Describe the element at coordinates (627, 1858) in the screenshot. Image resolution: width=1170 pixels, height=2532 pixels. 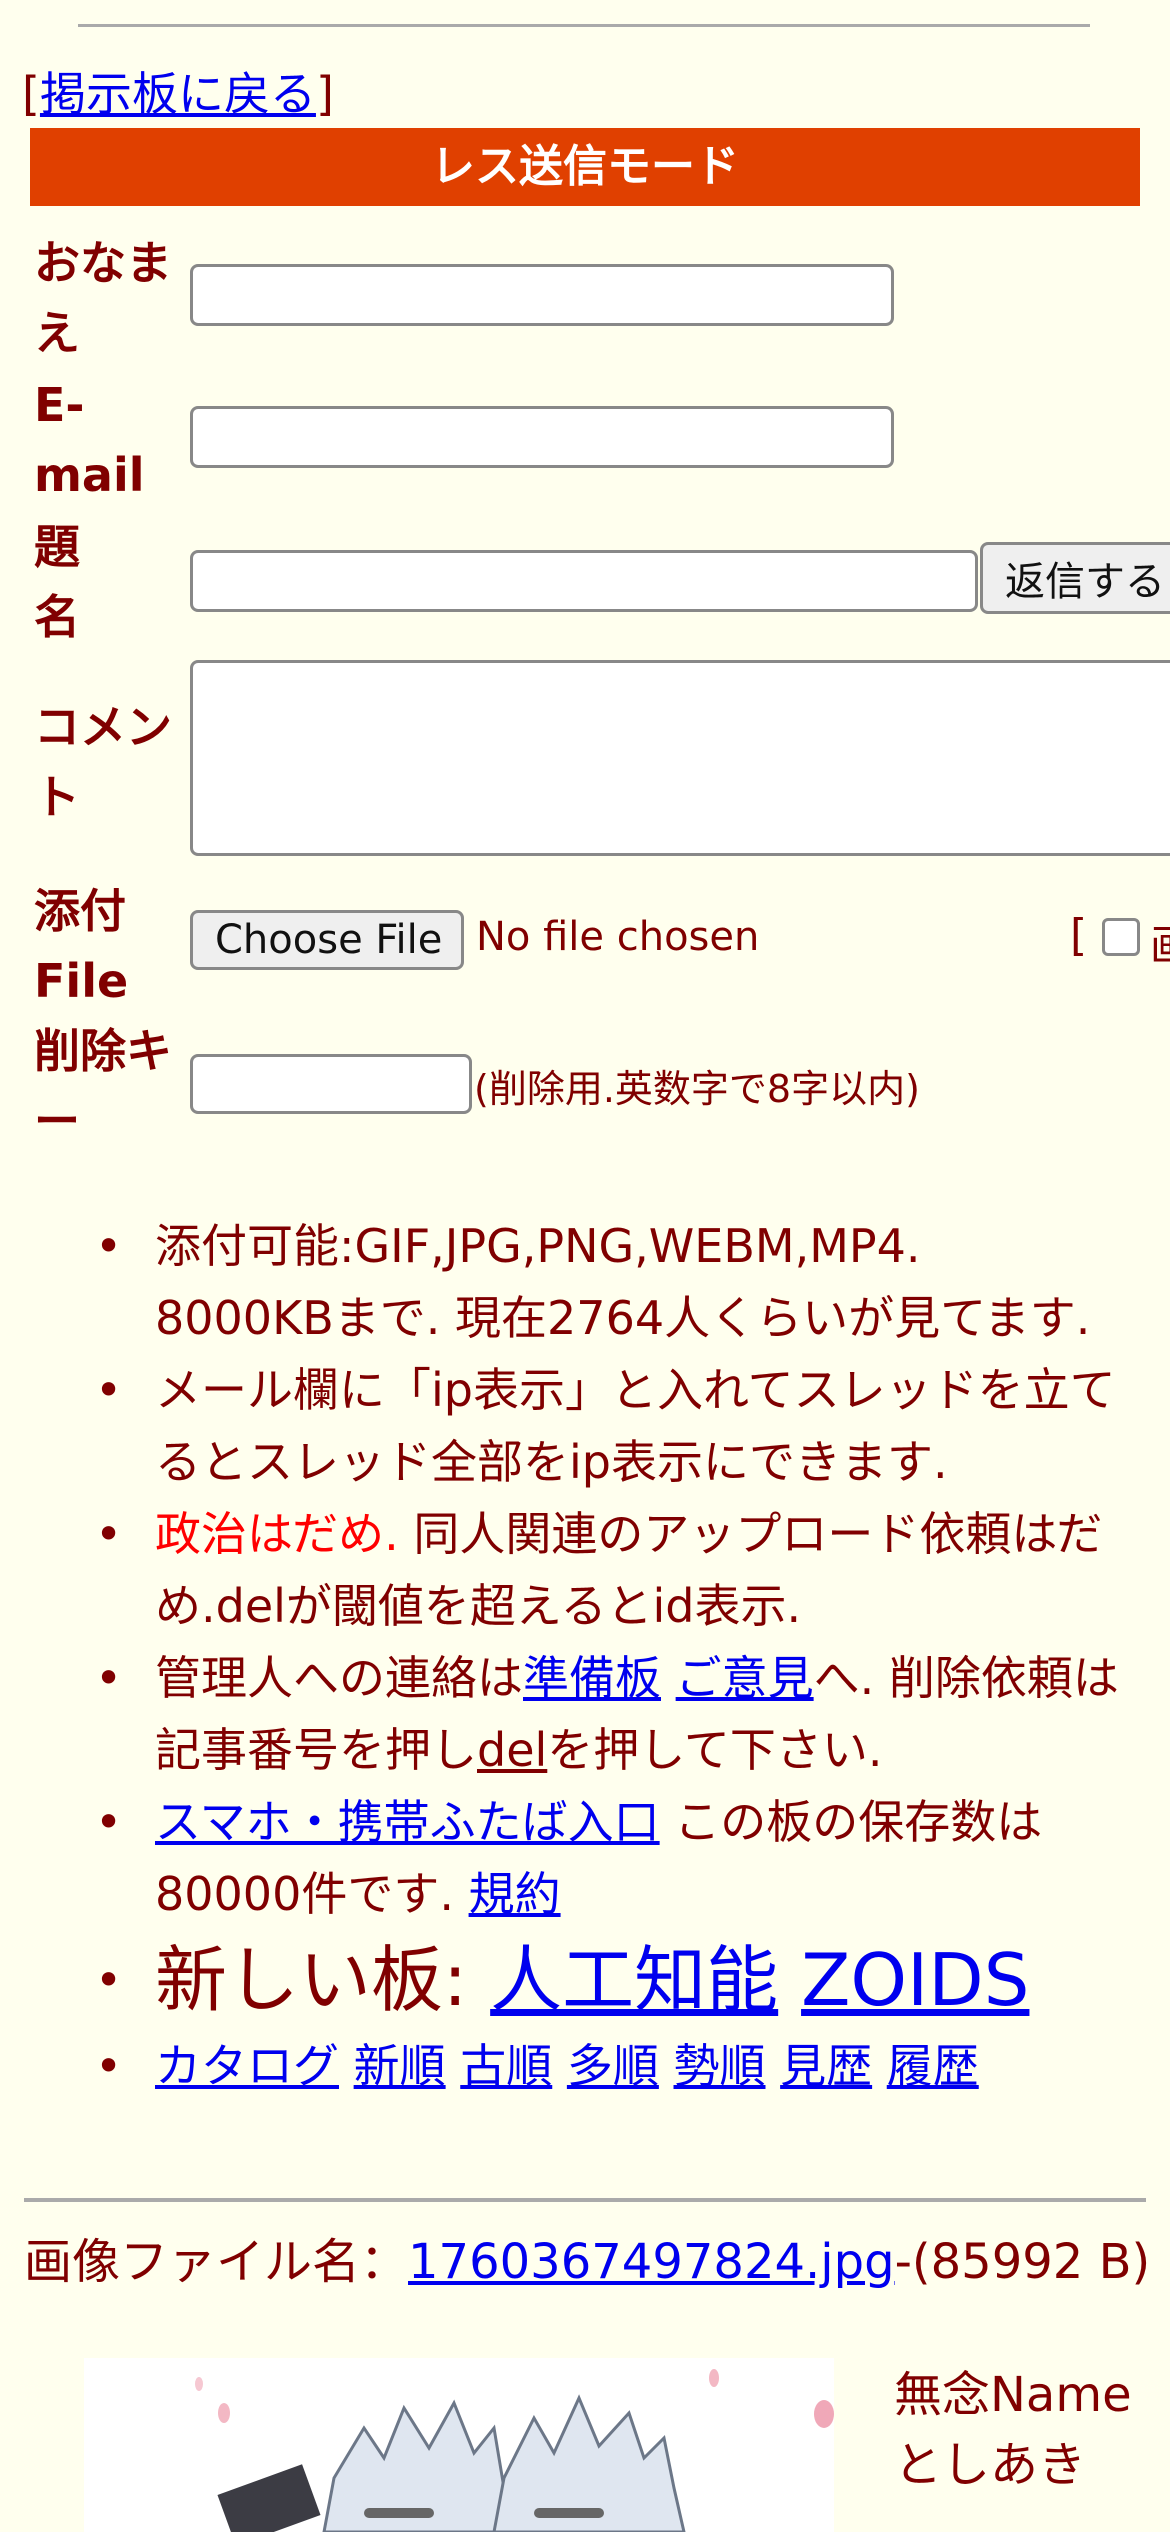
I see `list-item: スマホ・携帯ふたば入口 この板の保存数は80000件です. 規約` at that location.